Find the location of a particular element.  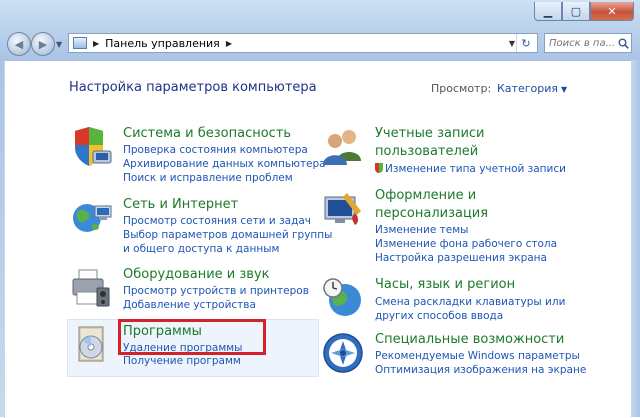

category-link: Рекомендуемые Windows параметры is located at coordinates (477, 356).